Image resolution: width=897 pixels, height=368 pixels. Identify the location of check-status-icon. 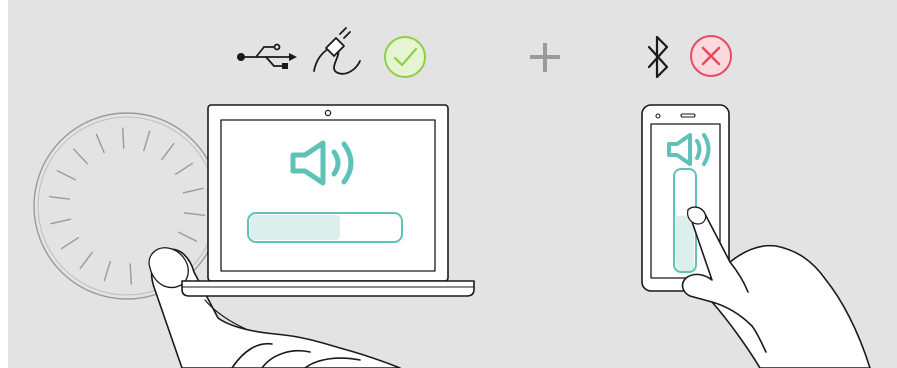
(405, 57).